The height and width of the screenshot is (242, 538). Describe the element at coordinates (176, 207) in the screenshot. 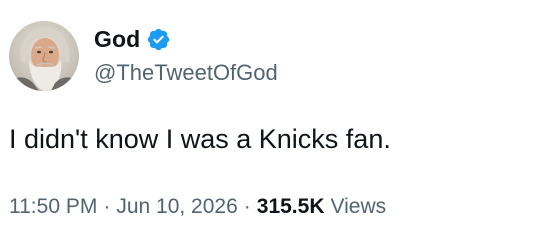

I see `tweet-date: Jun 10, 2026` at that location.